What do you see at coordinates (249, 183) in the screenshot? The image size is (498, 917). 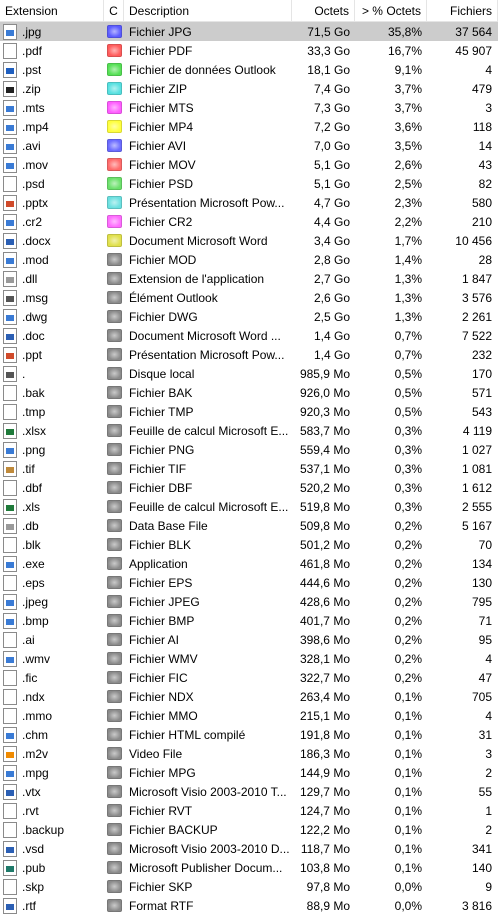 I see `table-row: .psd Fichier PSD 5,1 Go 2,5% 82` at bounding box center [249, 183].